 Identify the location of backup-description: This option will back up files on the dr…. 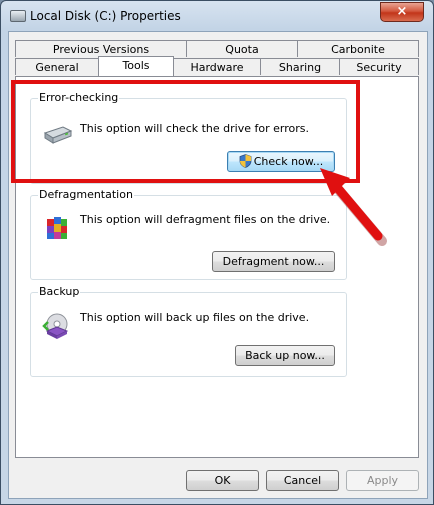
(195, 317).